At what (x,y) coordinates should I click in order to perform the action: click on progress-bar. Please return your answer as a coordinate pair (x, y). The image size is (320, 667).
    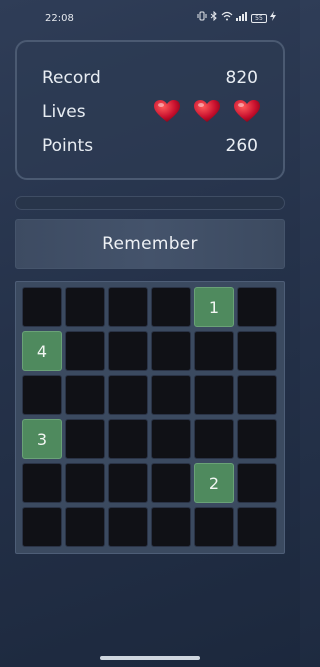
    Looking at the image, I should click on (150, 203).